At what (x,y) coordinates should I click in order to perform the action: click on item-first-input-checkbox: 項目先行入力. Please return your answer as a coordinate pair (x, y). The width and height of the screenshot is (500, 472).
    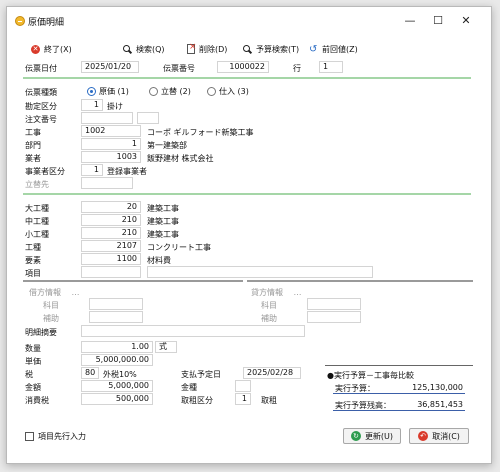
    Looking at the image, I should click on (55, 436).